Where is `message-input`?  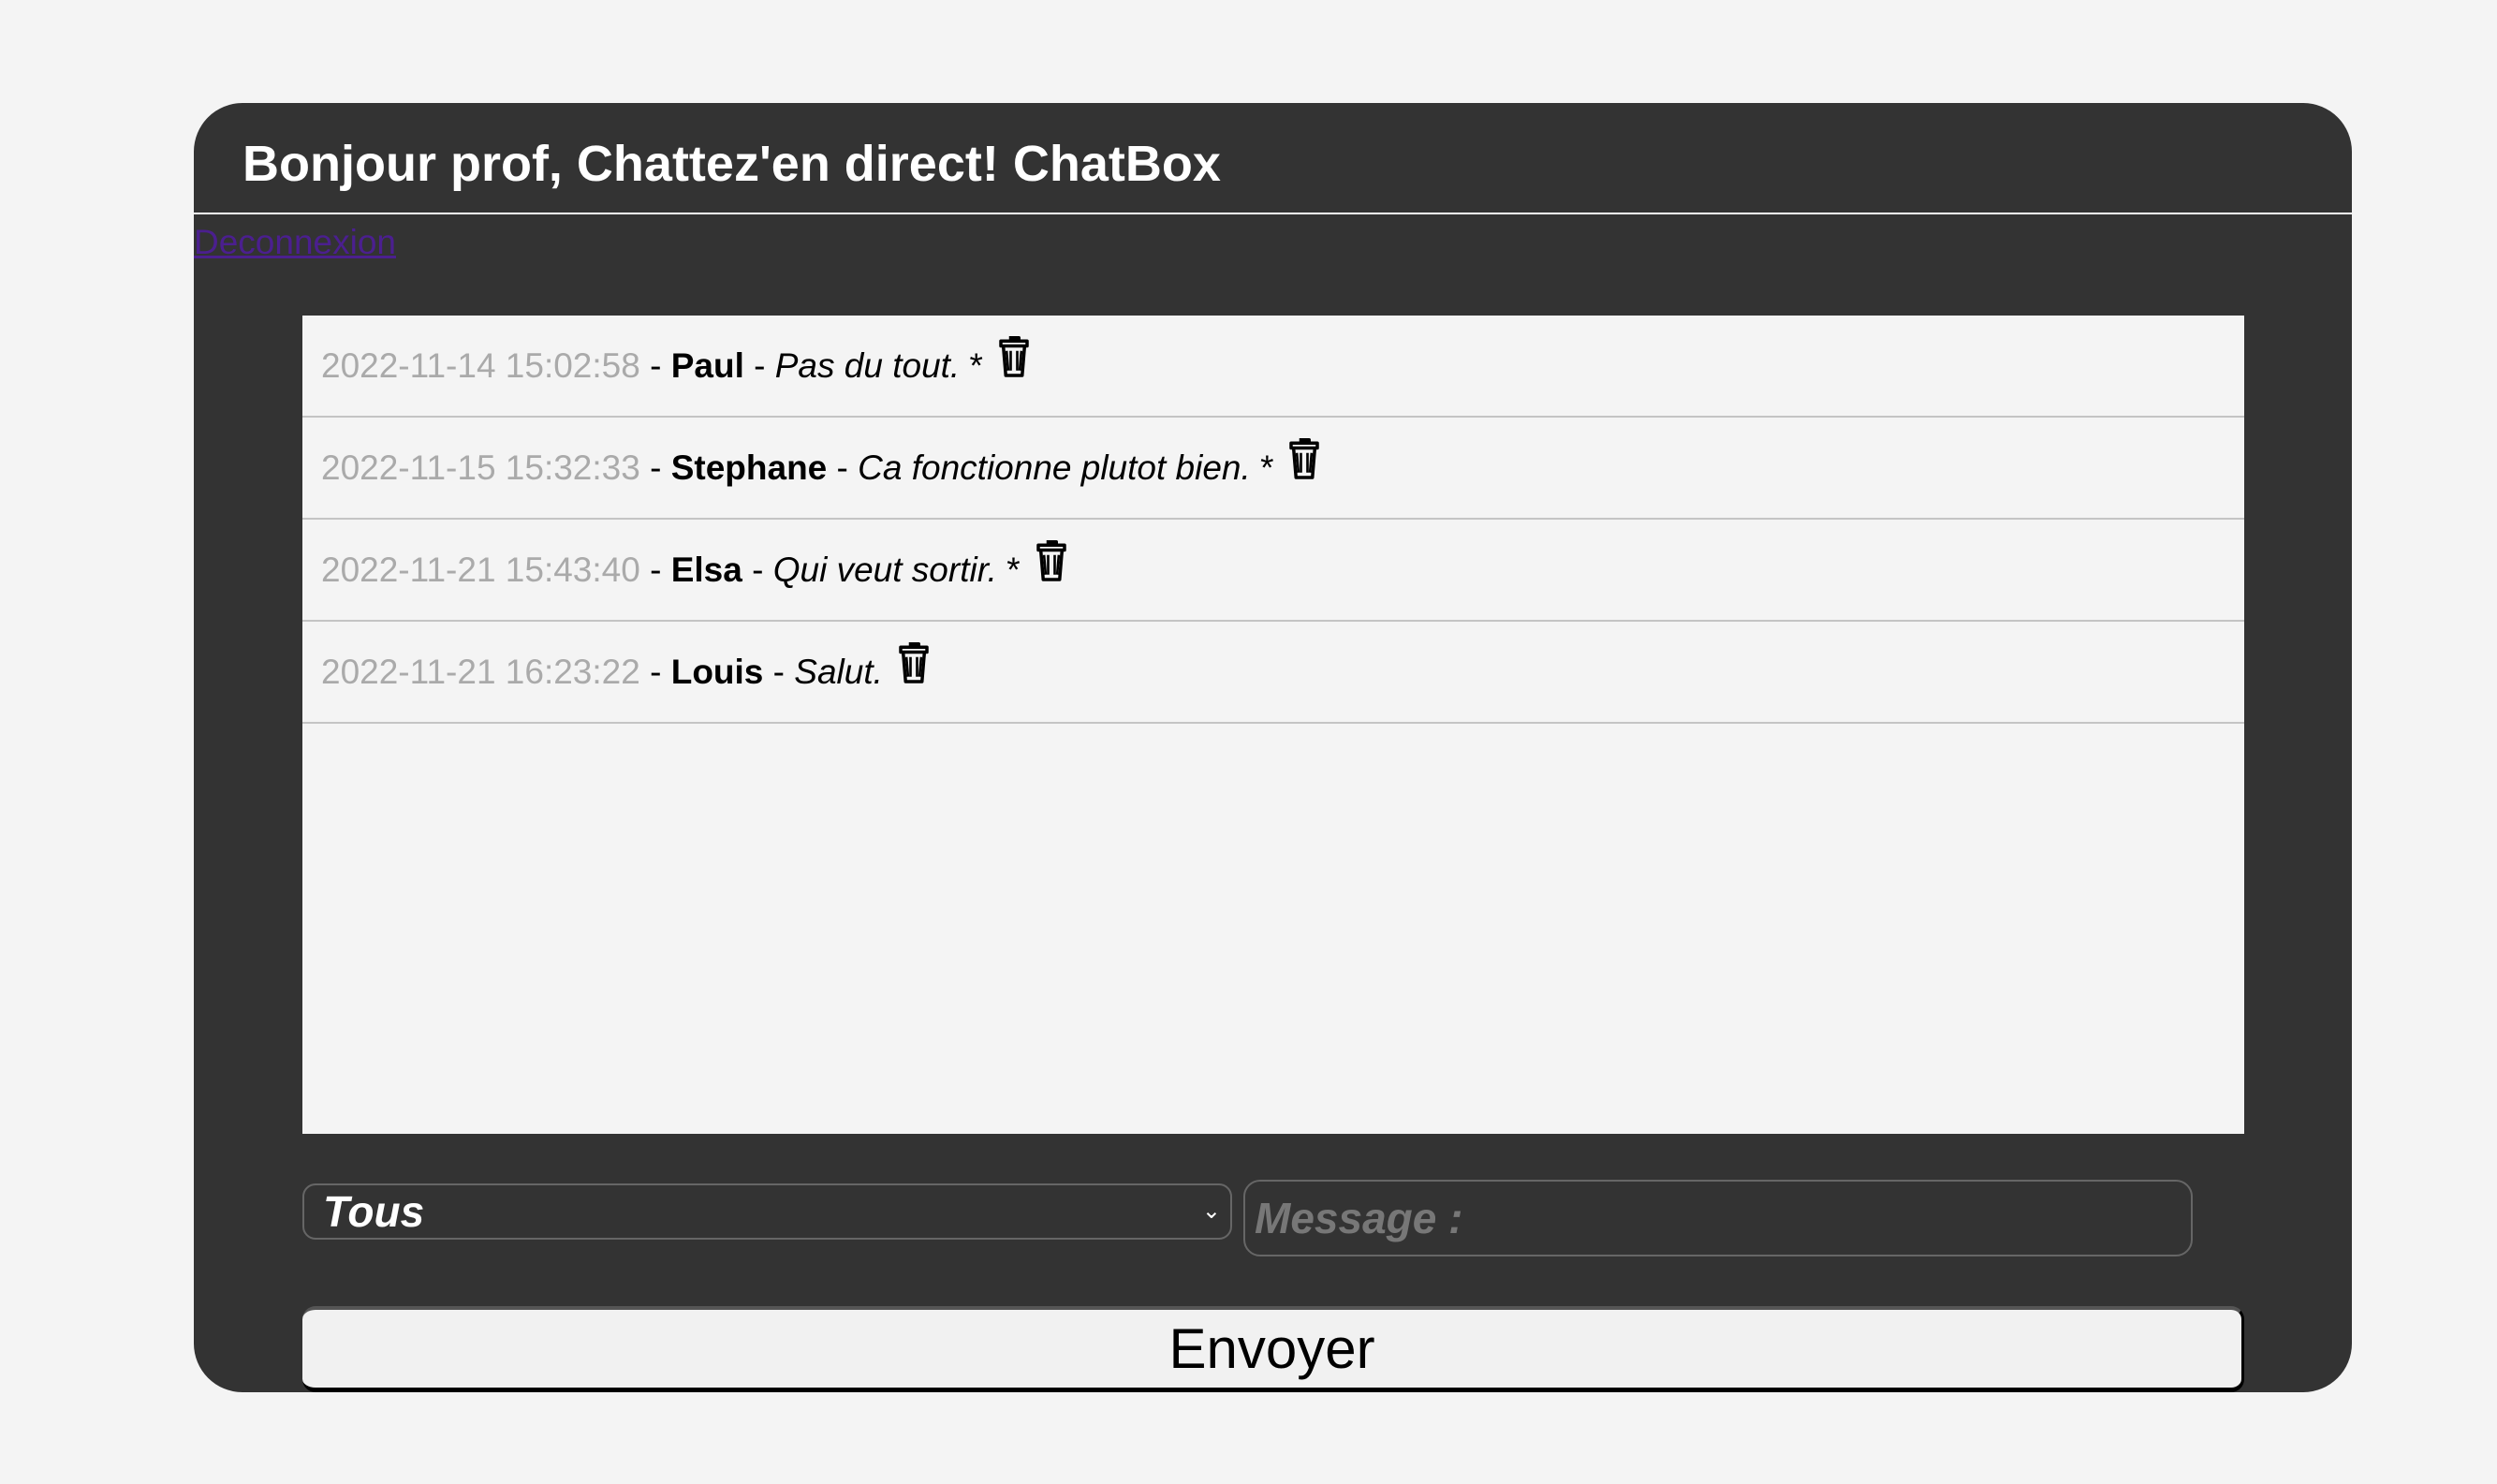
message-input is located at coordinates (1718, 1218).